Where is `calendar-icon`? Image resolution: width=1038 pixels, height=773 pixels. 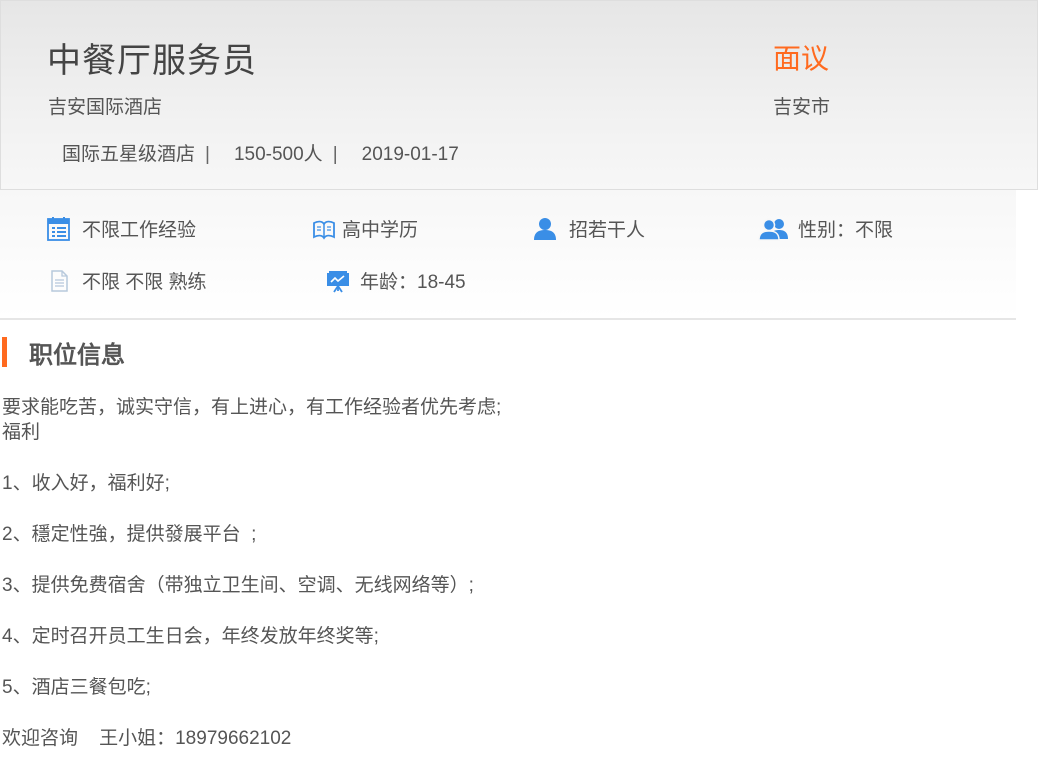 calendar-icon is located at coordinates (59, 229).